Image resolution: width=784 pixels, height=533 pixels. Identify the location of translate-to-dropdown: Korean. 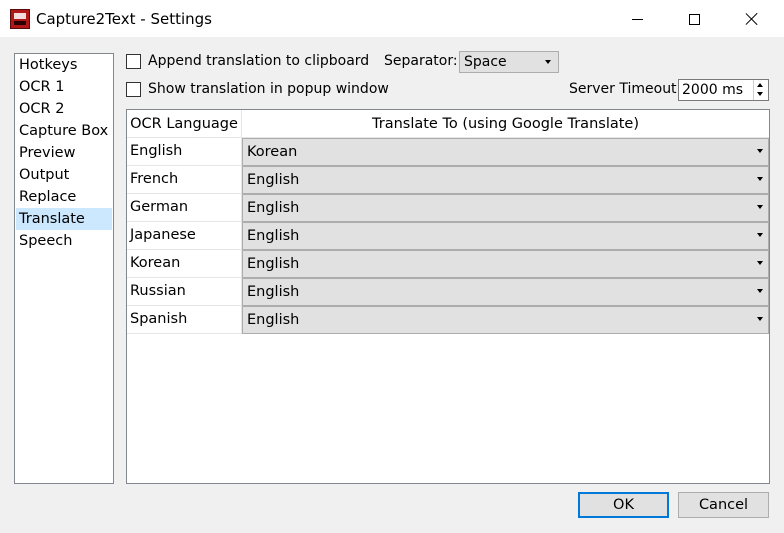
(505, 152).